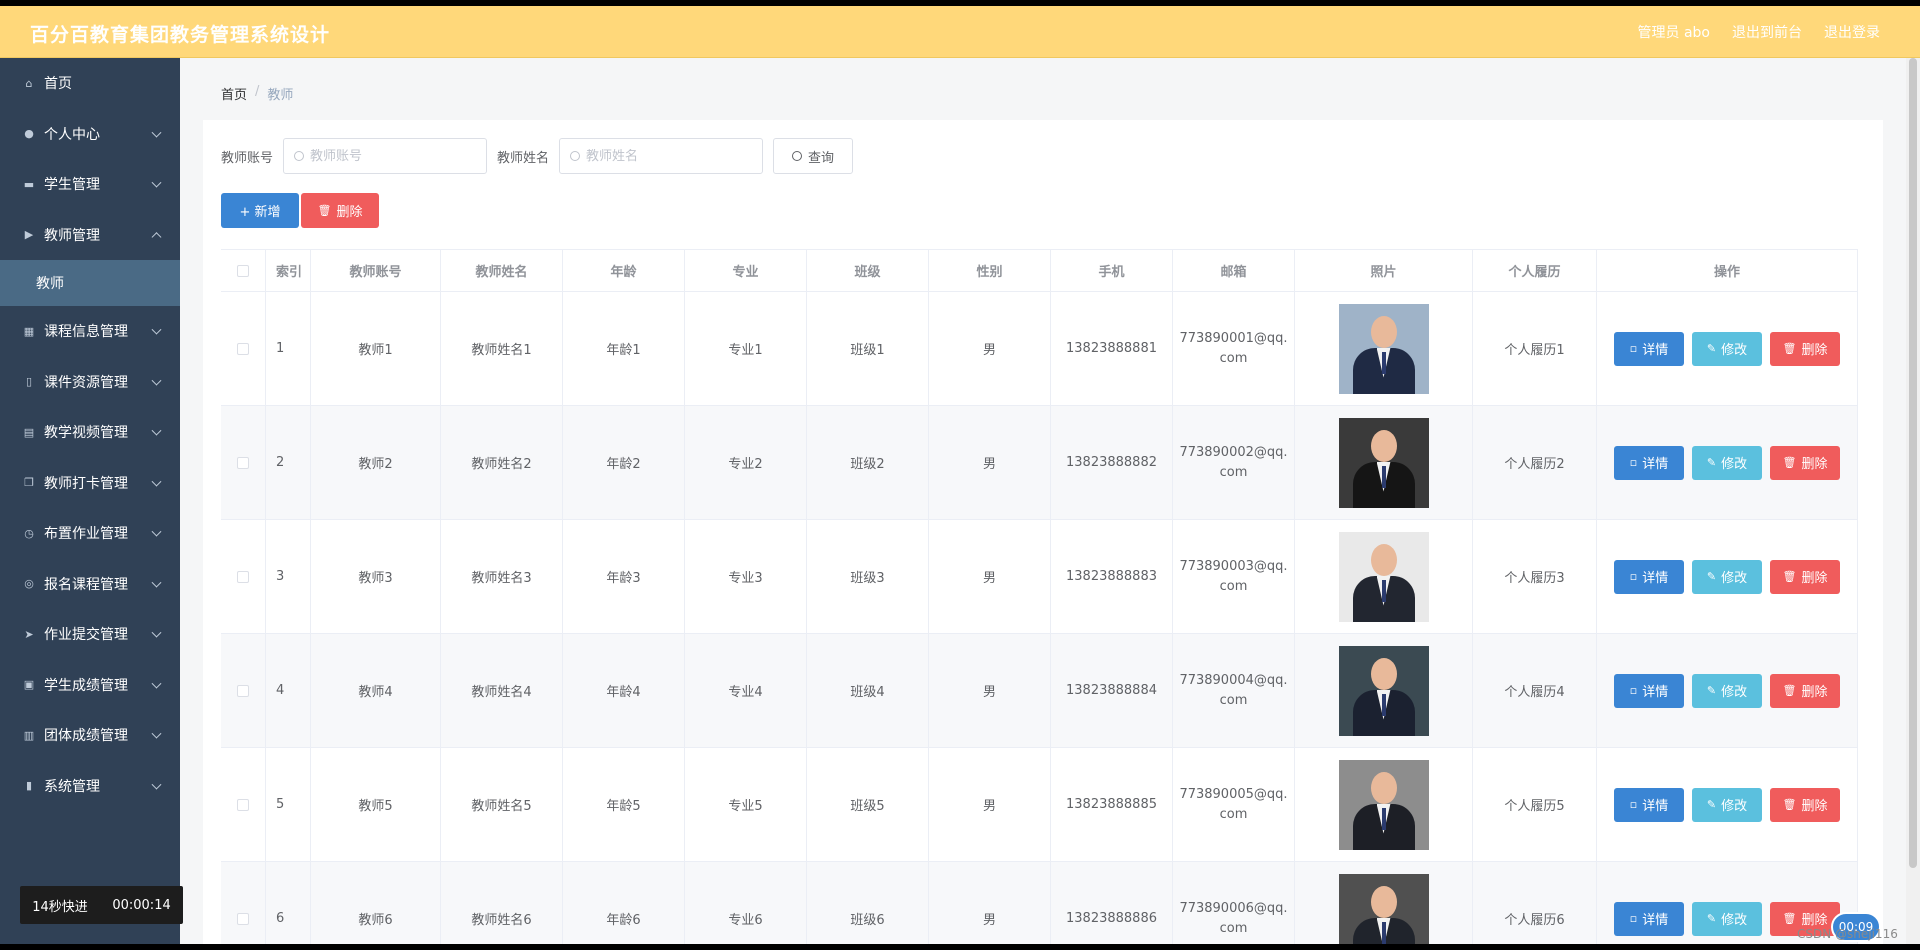 This screenshot has height=950, width=1920. What do you see at coordinates (624, 804) in the screenshot?
I see `cell-age: 年龄5` at bounding box center [624, 804].